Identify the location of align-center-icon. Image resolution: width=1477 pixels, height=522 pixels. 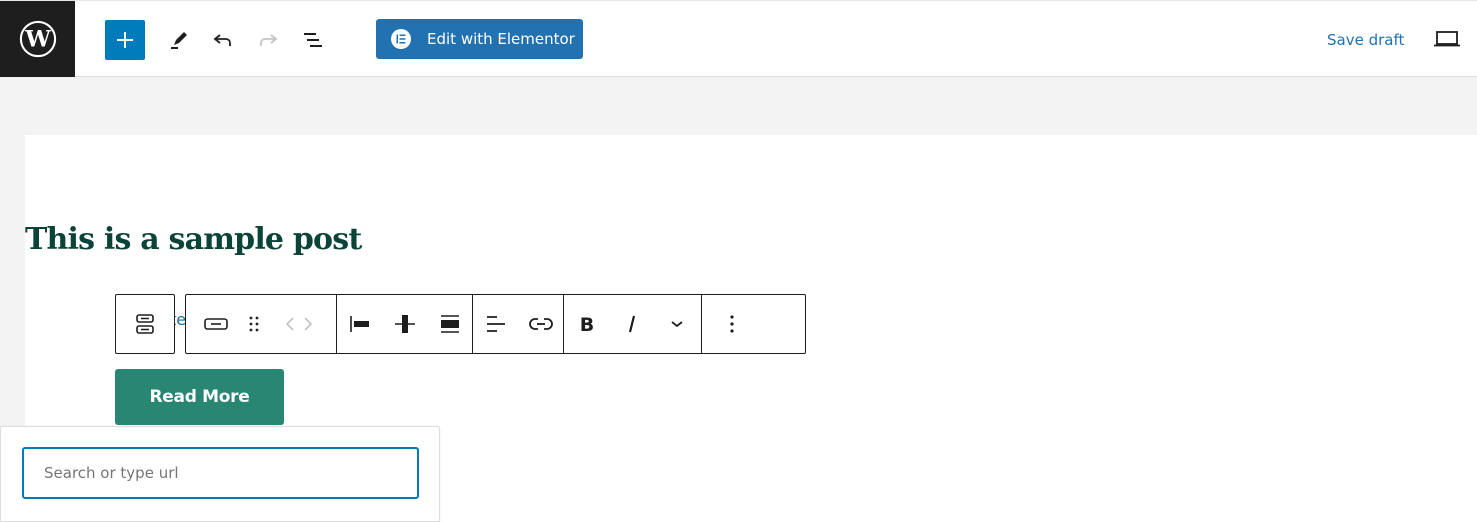
(404, 324).